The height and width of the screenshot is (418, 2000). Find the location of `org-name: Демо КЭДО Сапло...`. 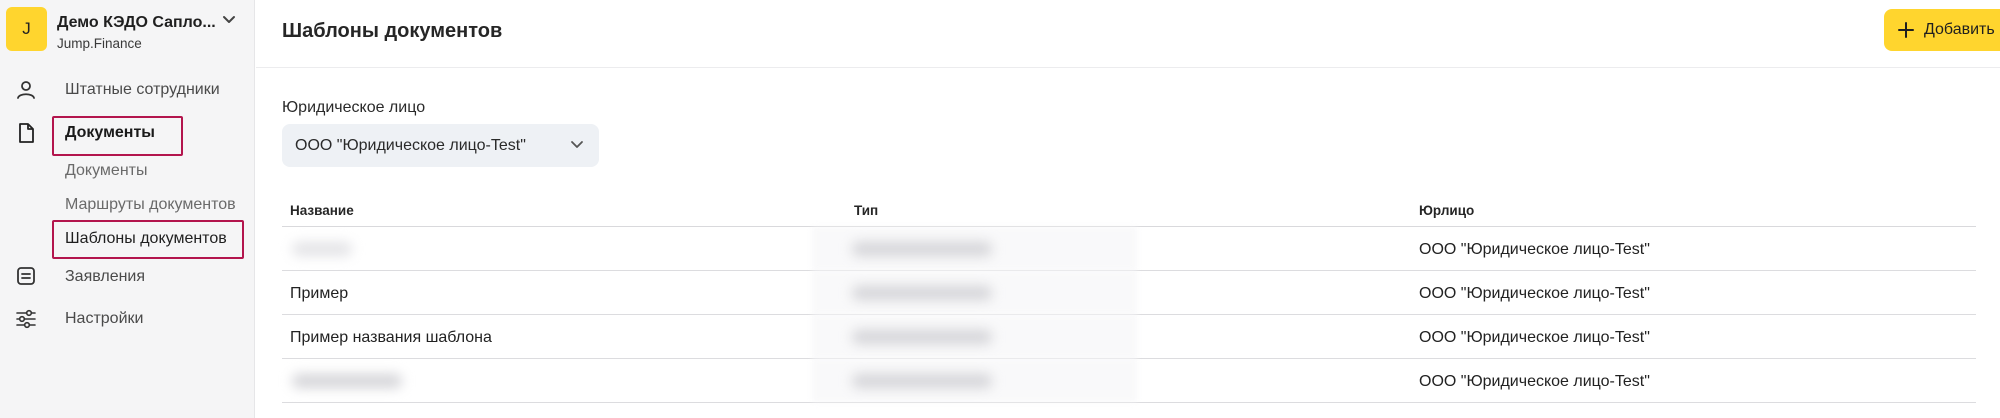

org-name: Демо КЭДО Сапло... is located at coordinates (136, 22).